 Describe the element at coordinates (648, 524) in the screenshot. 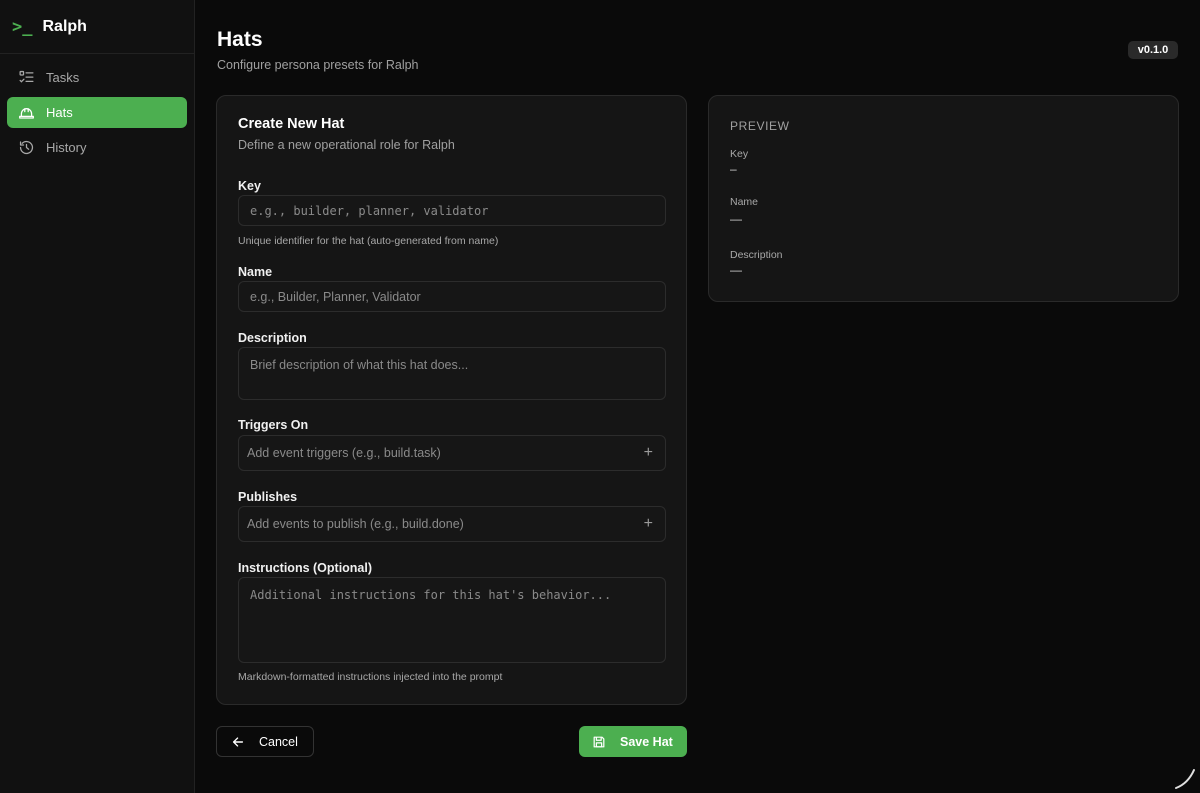

I see `add-publish-plus-icon: +` at that location.